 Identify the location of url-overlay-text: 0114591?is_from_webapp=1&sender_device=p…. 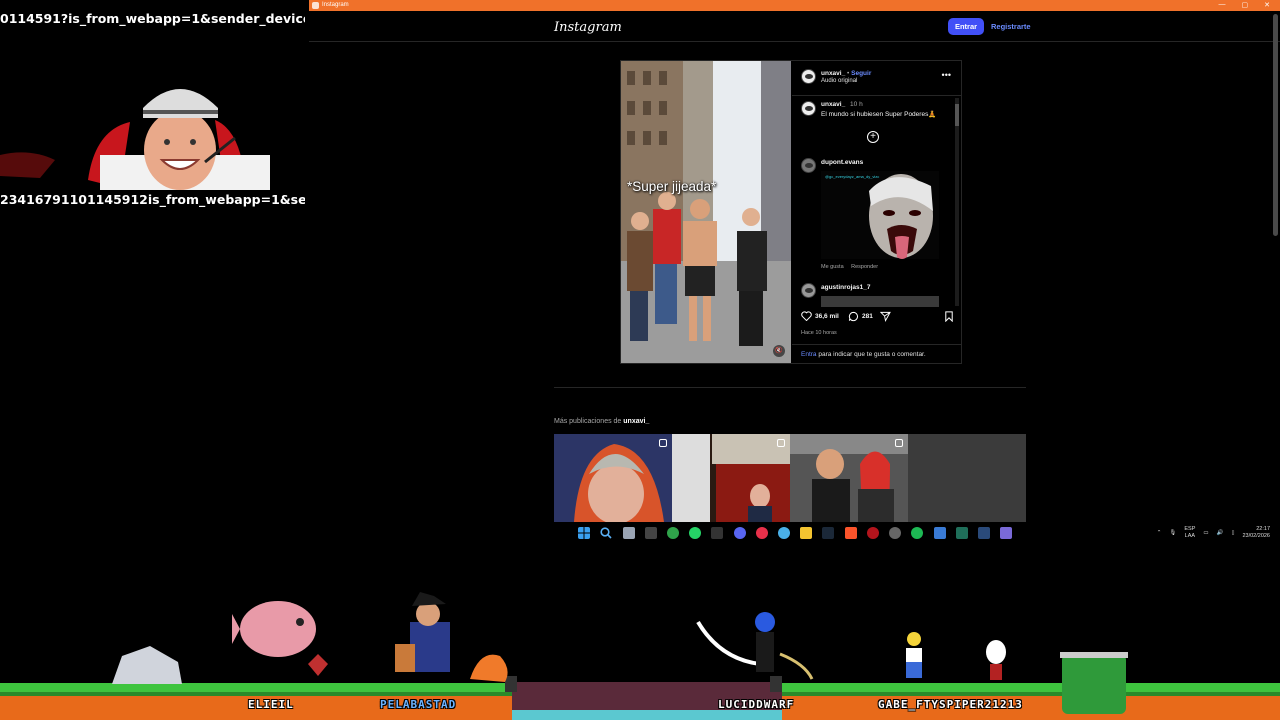
(152, 18).